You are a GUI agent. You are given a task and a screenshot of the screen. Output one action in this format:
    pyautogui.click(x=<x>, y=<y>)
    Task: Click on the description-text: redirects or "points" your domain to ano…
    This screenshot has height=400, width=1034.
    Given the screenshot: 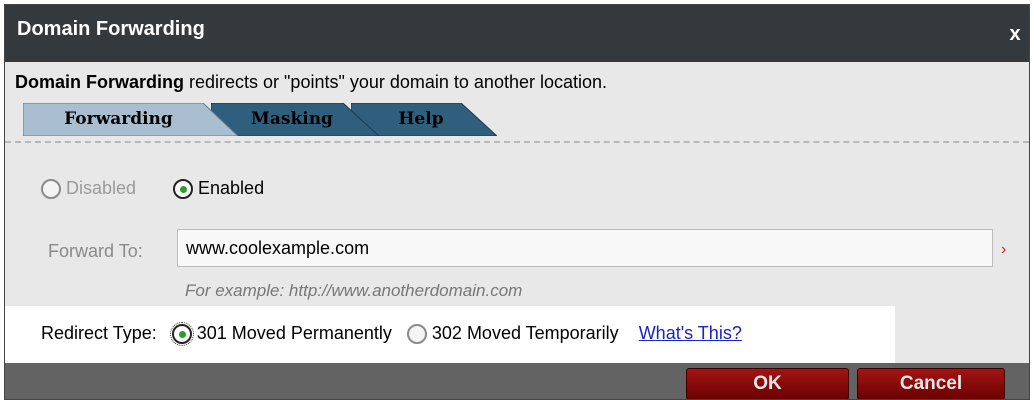 What is the action you would take?
    pyautogui.click(x=396, y=82)
    